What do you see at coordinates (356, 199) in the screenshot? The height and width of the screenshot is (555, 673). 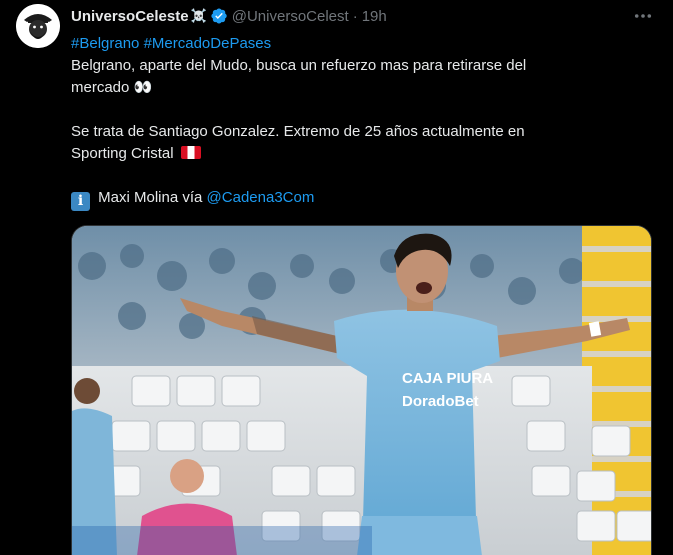 I see `credit-line: i Maxi Molina vía @Cadena3Com` at bounding box center [356, 199].